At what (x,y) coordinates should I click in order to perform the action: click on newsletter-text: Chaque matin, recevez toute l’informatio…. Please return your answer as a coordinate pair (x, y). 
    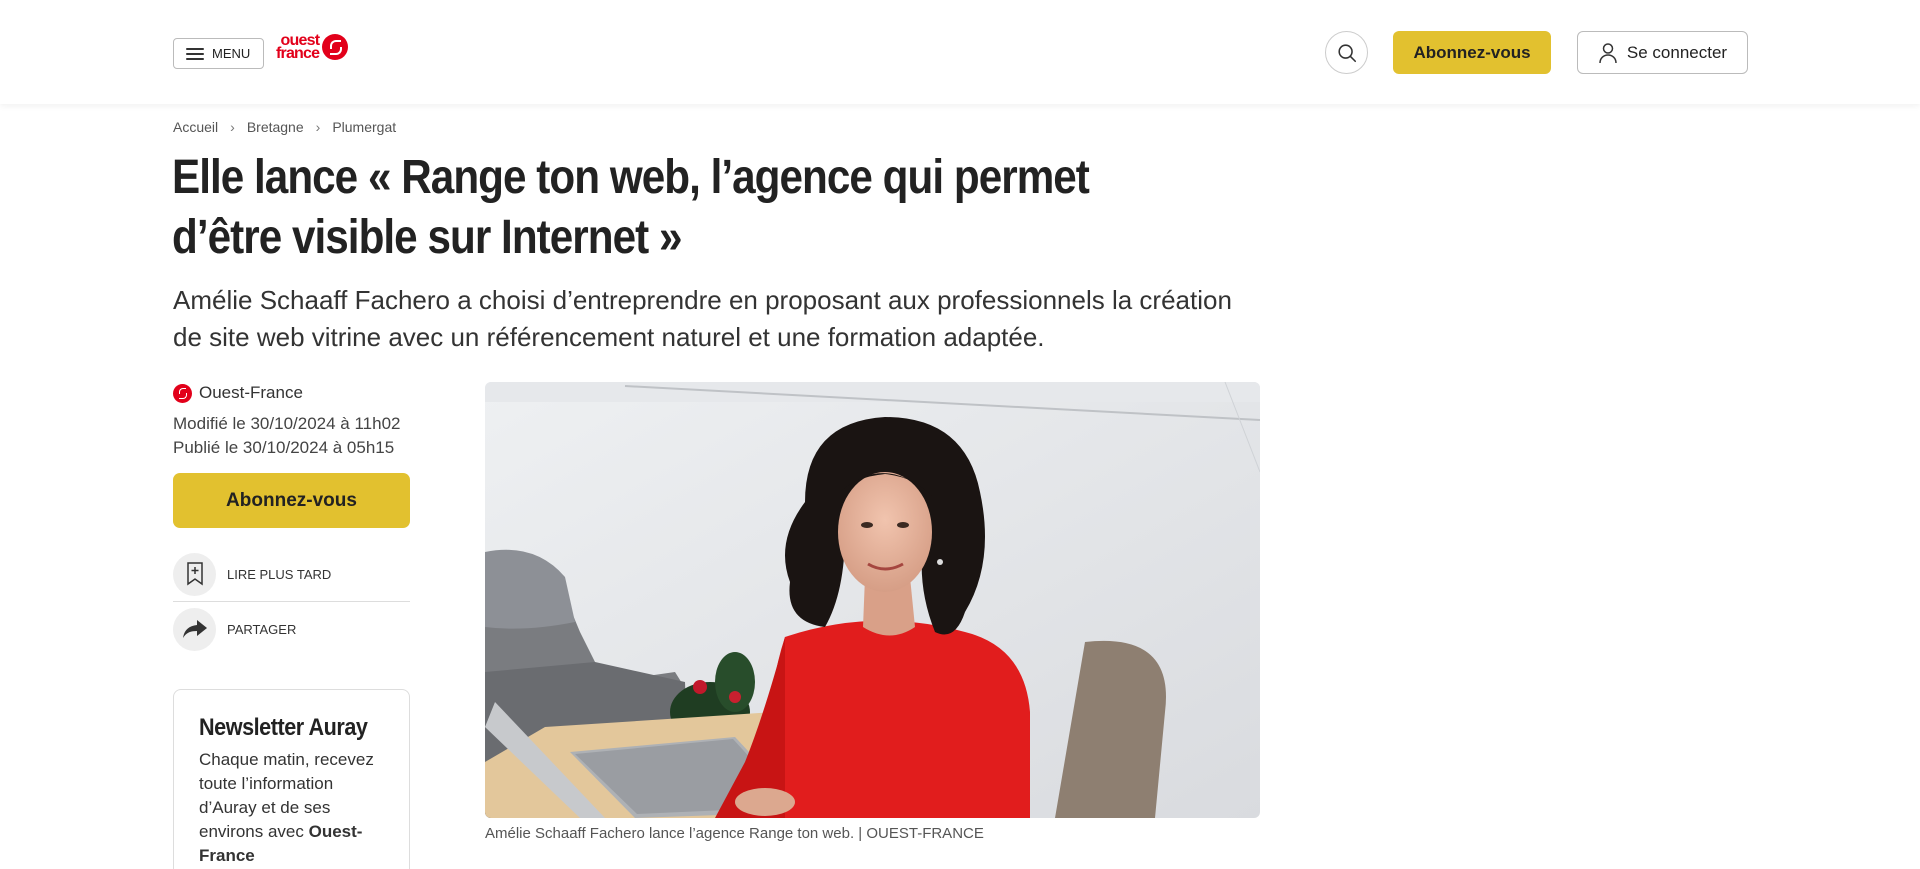
    Looking at the image, I should click on (286, 807).